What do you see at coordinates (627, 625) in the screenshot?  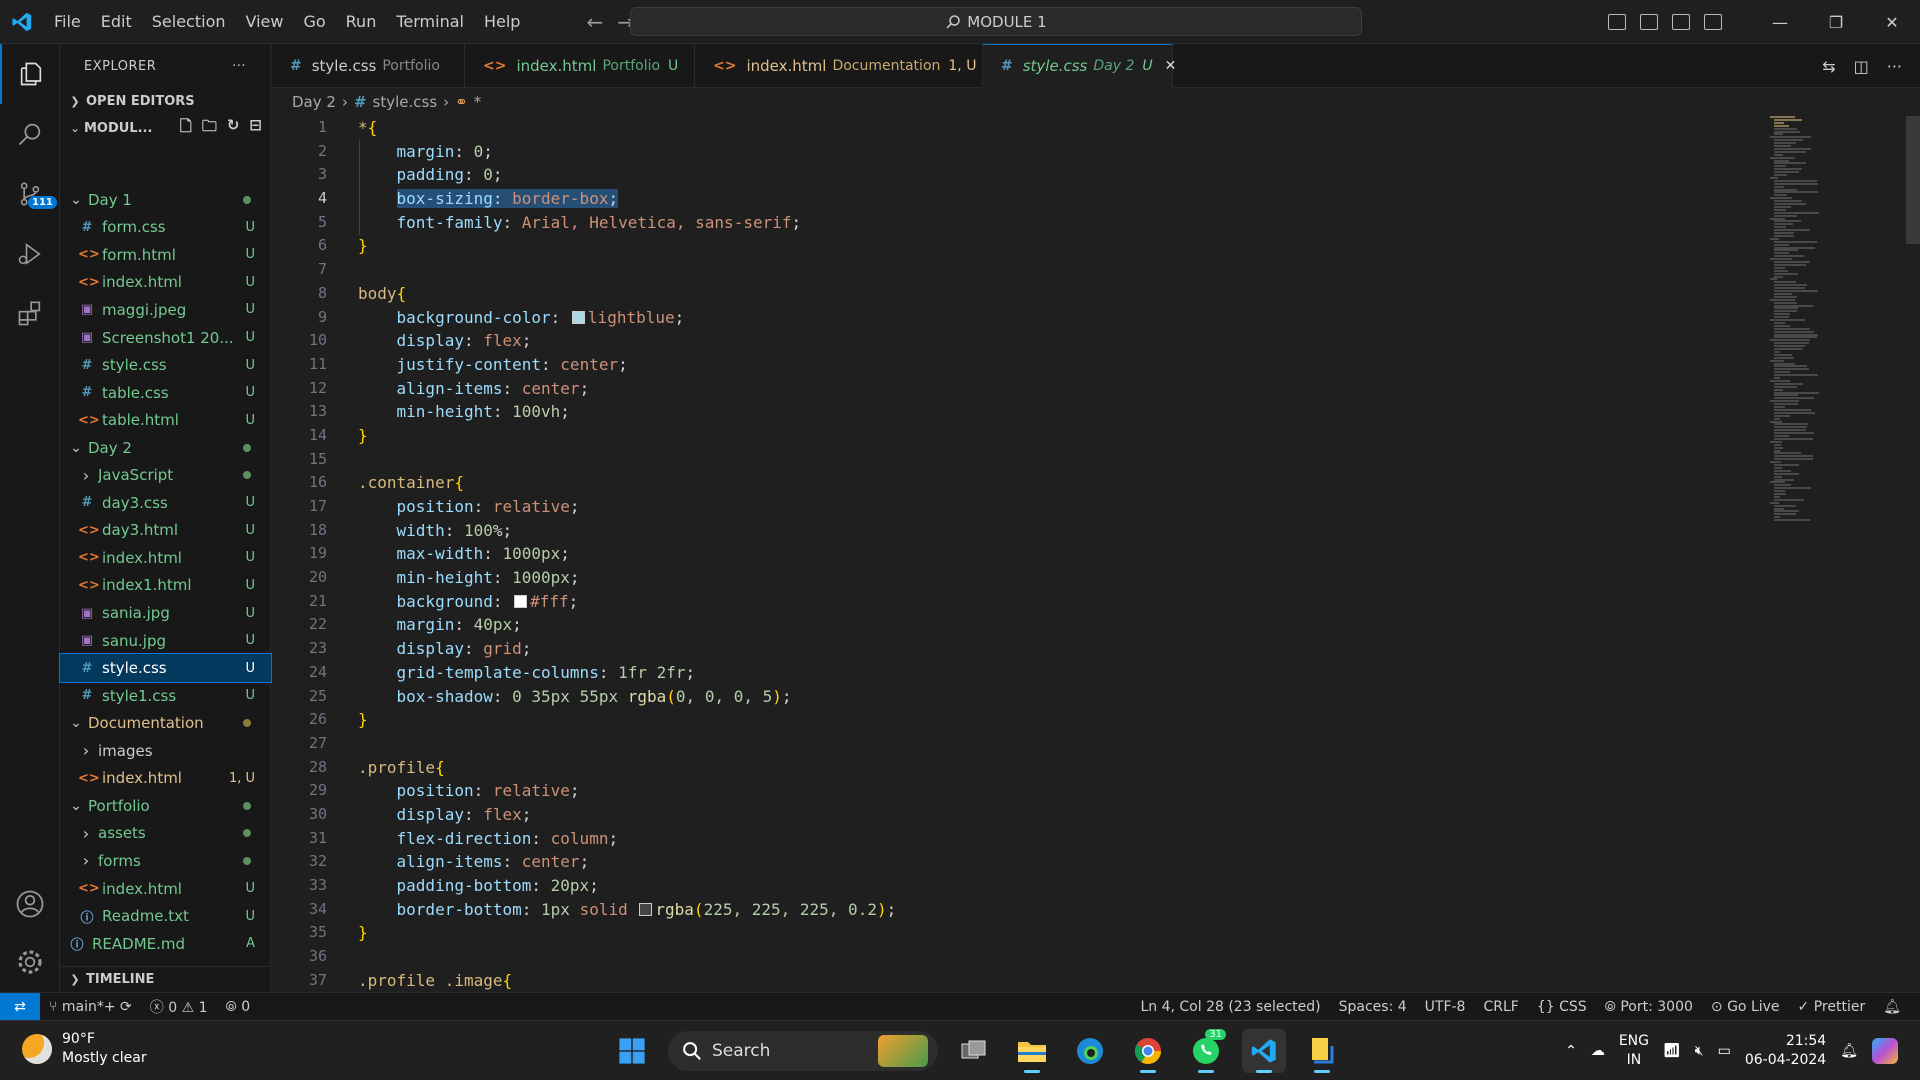 I see `code-line: margin: 40px;` at bounding box center [627, 625].